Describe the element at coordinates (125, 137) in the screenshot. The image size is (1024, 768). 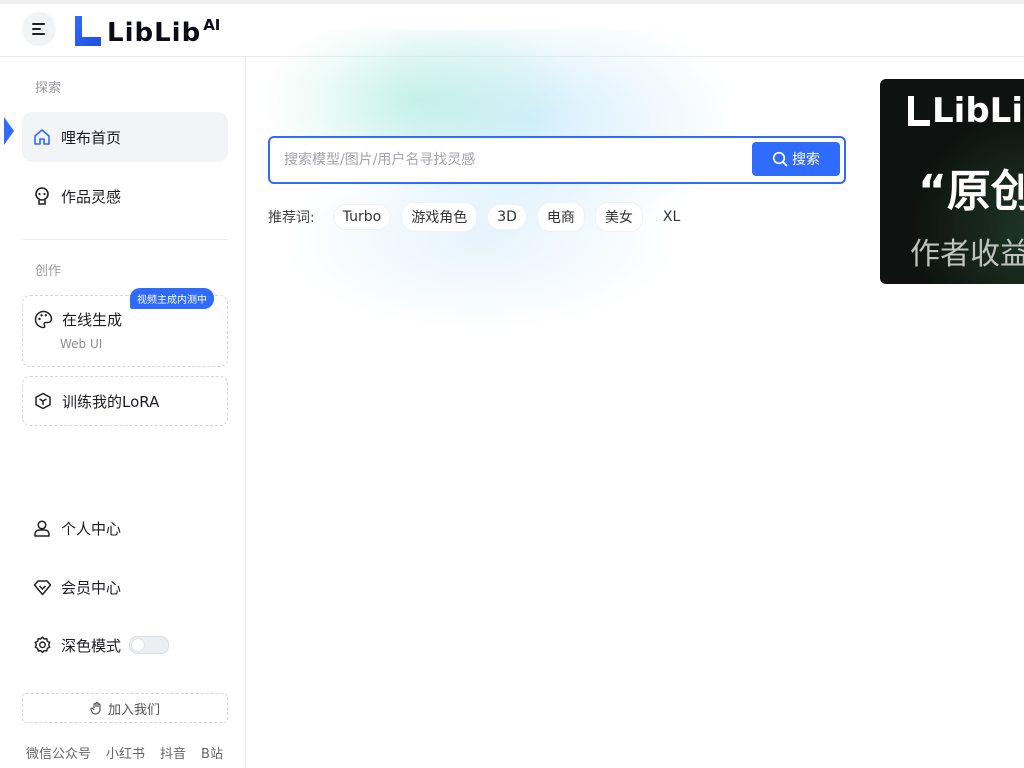
I see `sidebar-item-home: 哩布首页` at that location.